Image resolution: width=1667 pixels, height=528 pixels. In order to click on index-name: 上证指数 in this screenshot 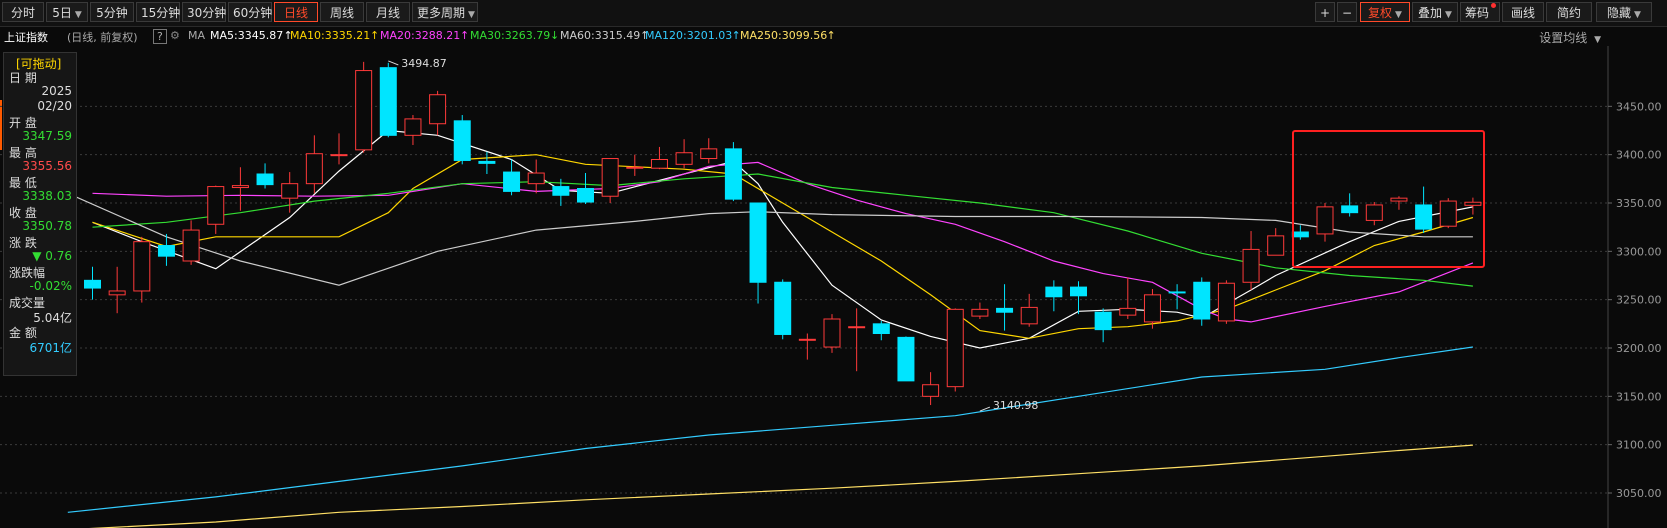, I will do `click(26, 37)`.